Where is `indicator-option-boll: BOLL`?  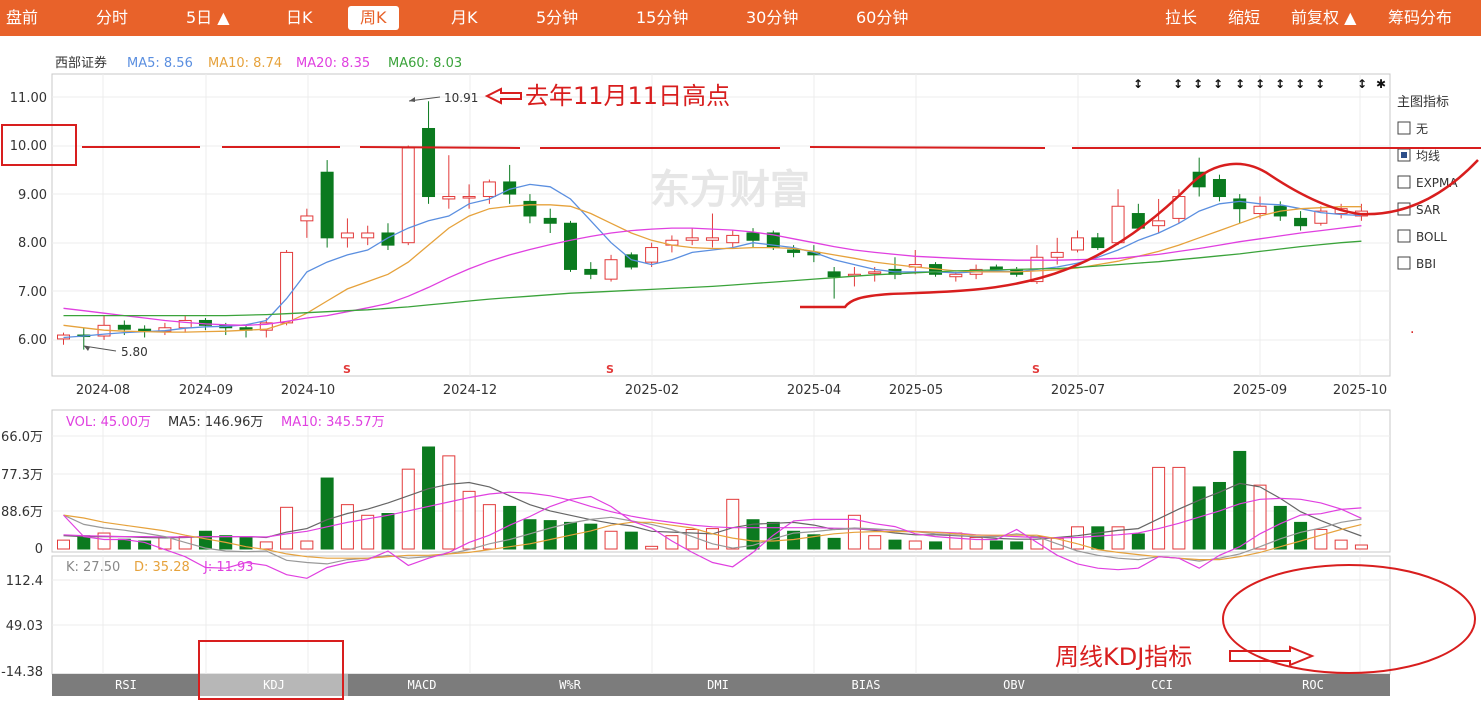 indicator-option-boll: BOLL is located at coordinates (1422, 236).